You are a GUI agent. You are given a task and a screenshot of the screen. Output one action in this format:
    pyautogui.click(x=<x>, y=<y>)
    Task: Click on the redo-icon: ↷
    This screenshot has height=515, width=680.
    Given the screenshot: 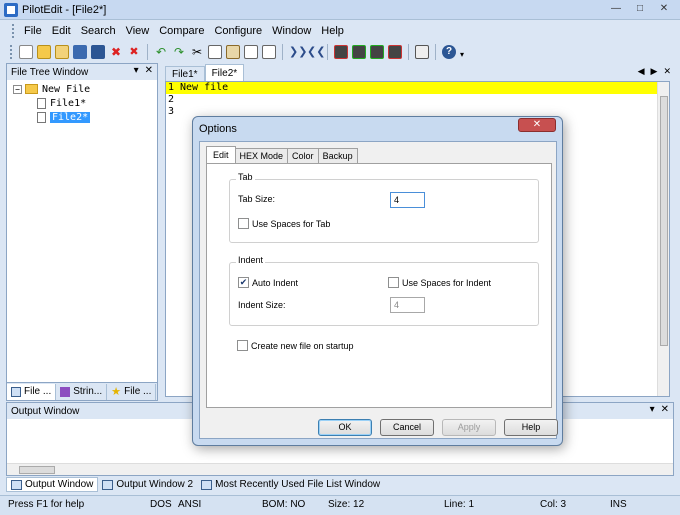 What is the action you would take?
    pyautogui.click(x=179, y=52)
    